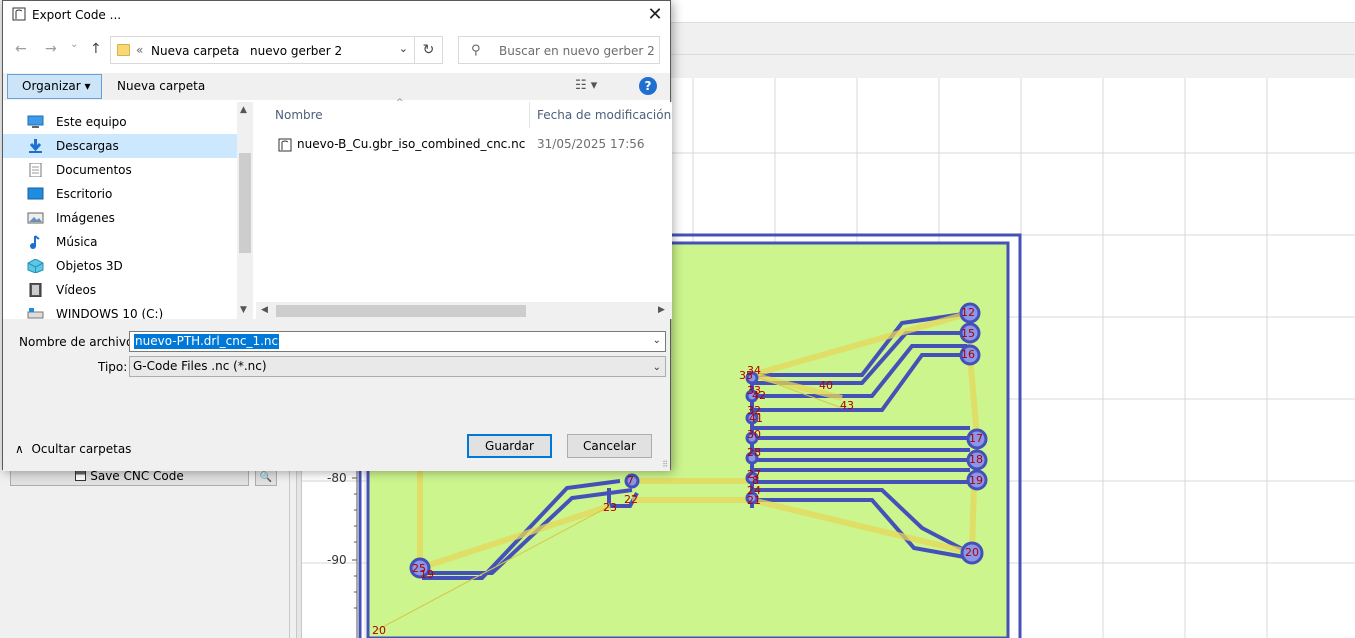 This screenshot has width=1355, height=638. I want to click on file-date: 31/05/2025 17:56, so click(591, 144).